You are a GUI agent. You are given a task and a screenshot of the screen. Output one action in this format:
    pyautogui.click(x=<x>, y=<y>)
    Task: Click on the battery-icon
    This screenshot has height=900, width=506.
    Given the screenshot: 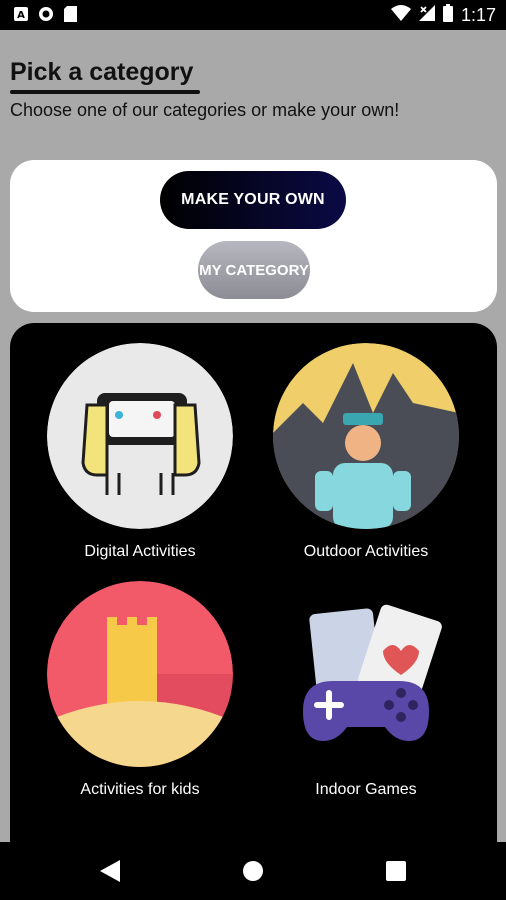 What is the action you would take?
    pyautogui.click(x=447, y=15)
    